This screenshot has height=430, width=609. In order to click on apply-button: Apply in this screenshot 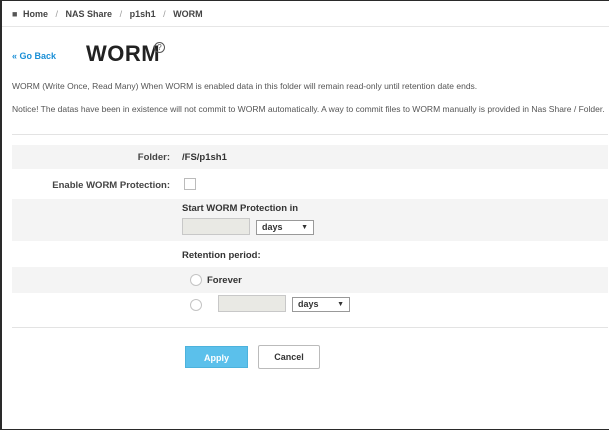, I will do `click(216, 357)`.